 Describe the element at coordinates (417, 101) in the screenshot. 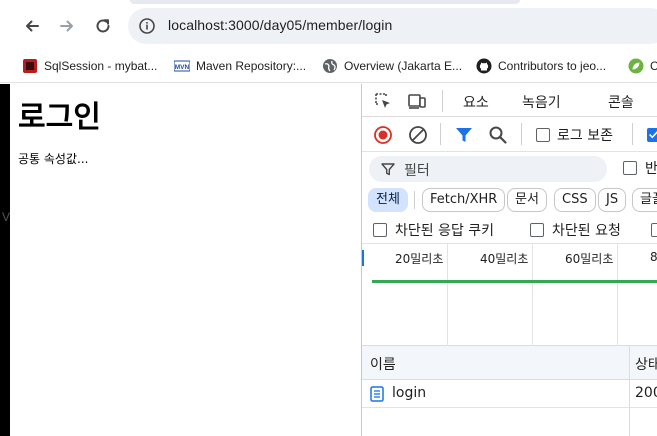

I see `device-toolbar-icon` at that location.